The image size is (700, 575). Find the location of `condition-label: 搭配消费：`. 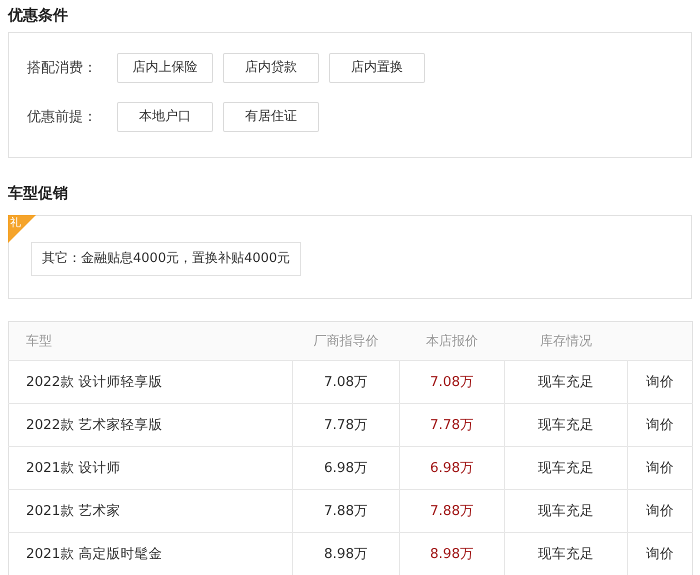

condition-label: 搭配消费： is located at coordinates (62, 68).